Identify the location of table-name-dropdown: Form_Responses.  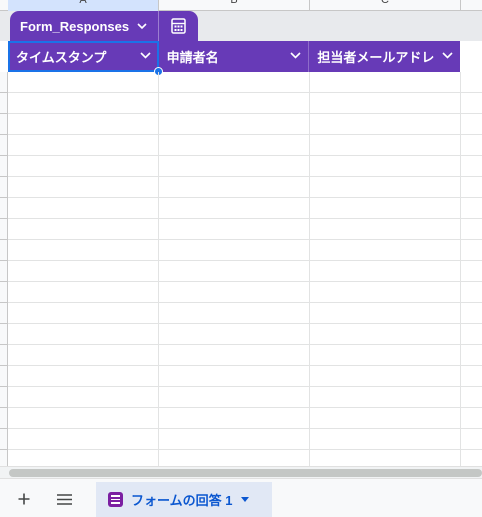
(84, 26).